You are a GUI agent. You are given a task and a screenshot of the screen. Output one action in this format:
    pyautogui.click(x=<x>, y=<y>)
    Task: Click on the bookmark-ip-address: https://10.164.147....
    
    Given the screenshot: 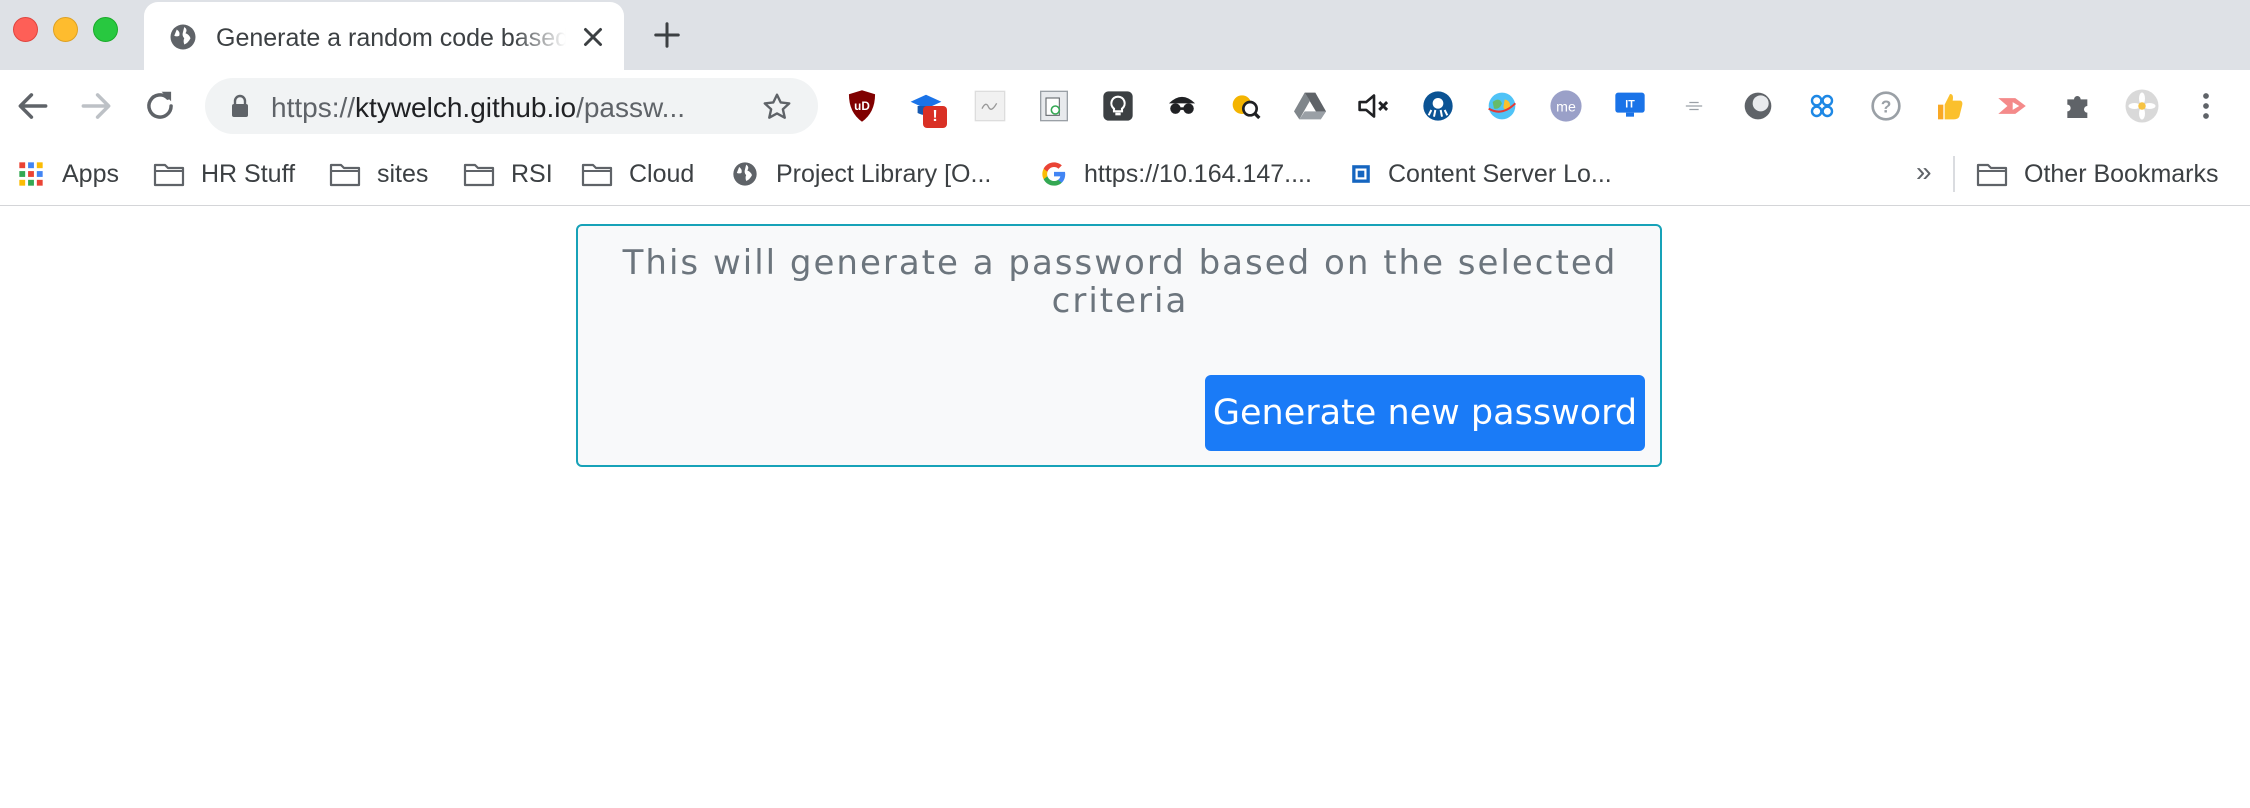 What is the action you would take?
    pyautogui.click(x=1176, y=174)
    